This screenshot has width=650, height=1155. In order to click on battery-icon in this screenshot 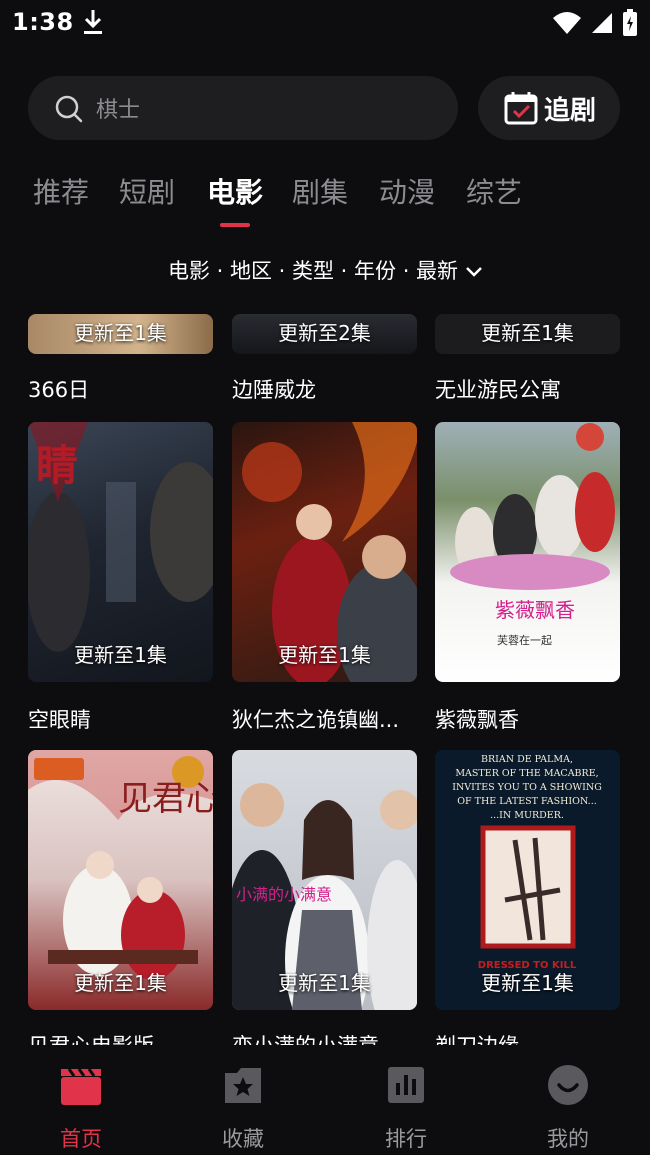, I will do `click(630, 22)`.